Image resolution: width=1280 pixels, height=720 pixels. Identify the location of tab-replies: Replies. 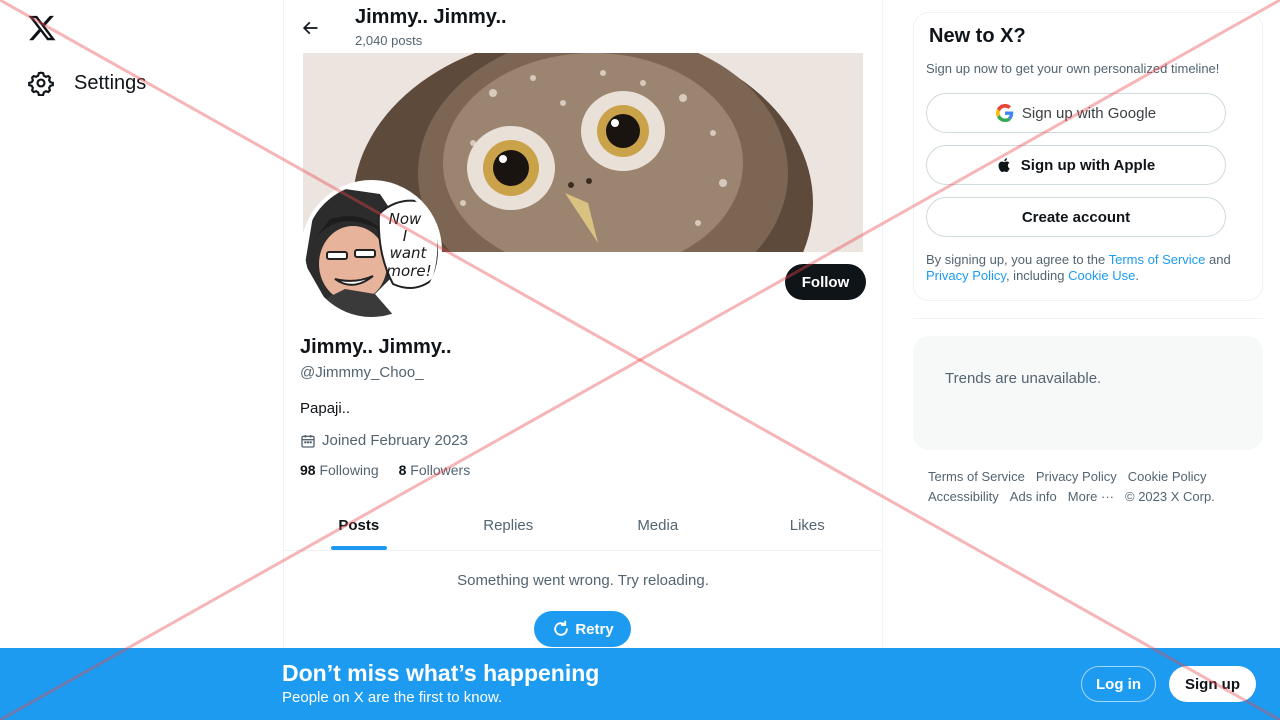
(509, 525).